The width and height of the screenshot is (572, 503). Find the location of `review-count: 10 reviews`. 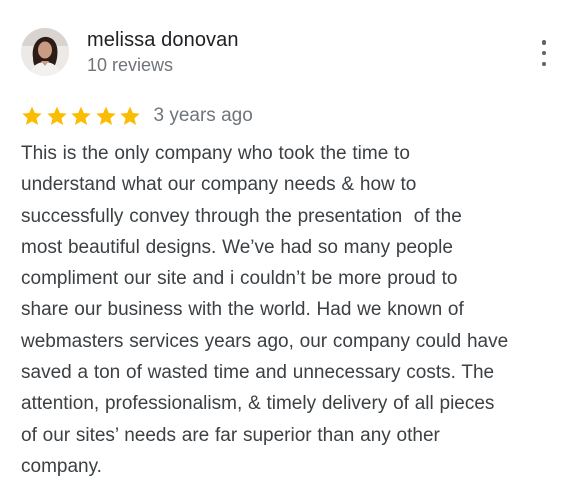

review-count: 10 reviews is located at coordinates (163, 65).